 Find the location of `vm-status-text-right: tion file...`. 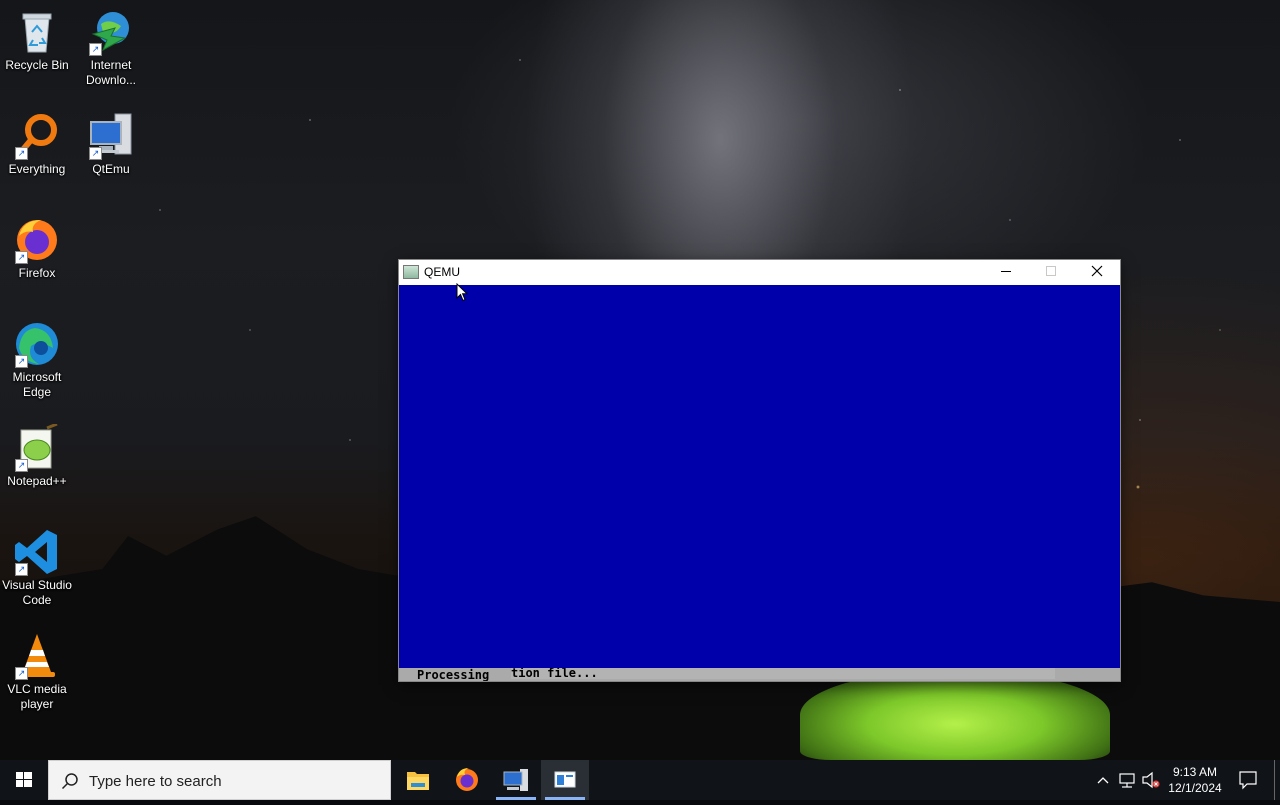

vm-status-text-right: tion file... is located at coordinates (783, 674).